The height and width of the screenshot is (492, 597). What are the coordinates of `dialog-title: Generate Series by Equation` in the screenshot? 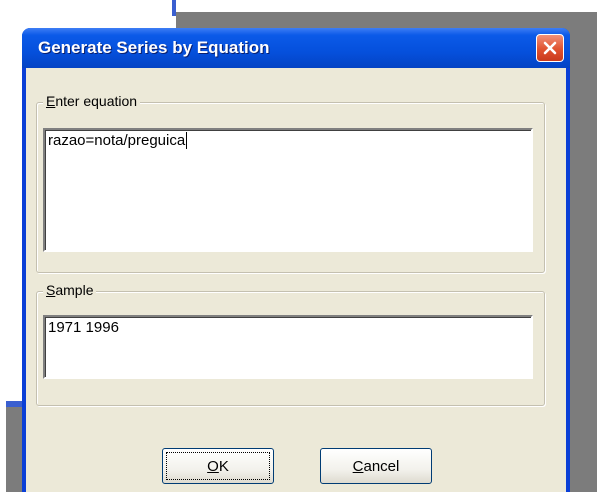 It's located at (154, 47).